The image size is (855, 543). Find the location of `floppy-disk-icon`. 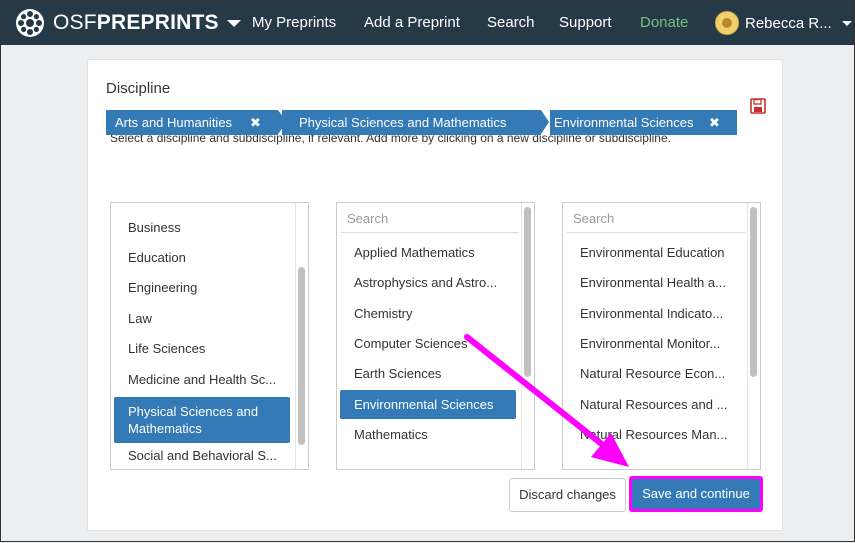

floppy-disk-icon is located at coordinates (758, 106).